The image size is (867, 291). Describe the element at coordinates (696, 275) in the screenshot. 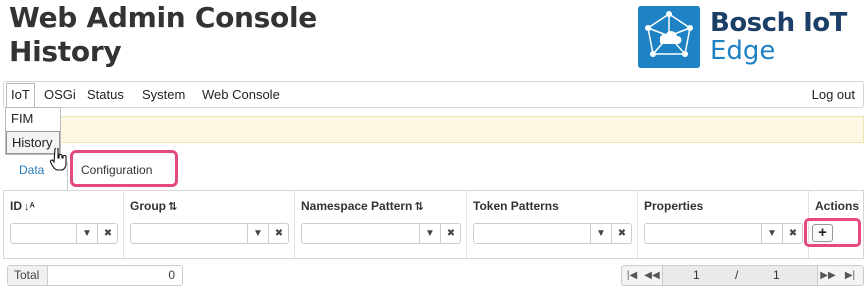

I see `page-current: 1` at that location.